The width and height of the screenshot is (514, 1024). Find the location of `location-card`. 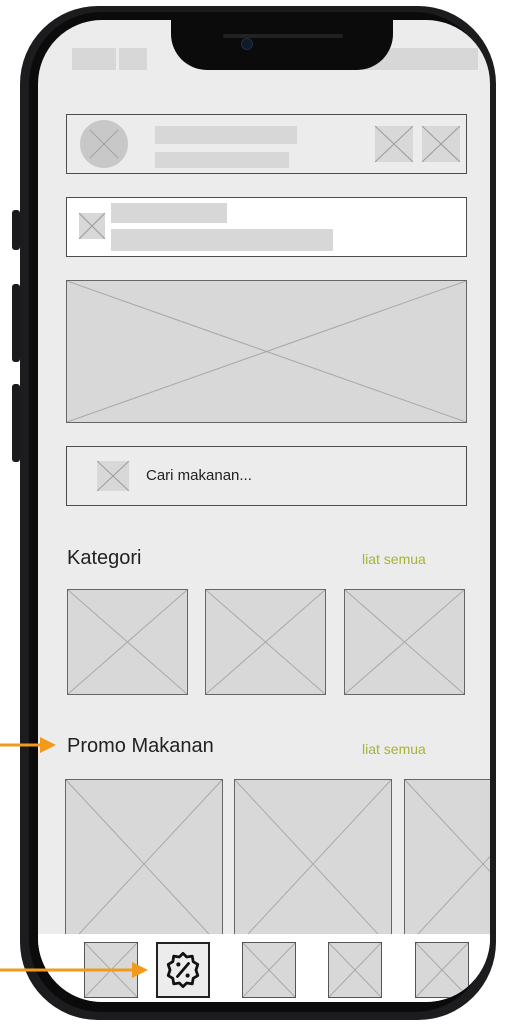

location-card is located at coordinates (266, 227).